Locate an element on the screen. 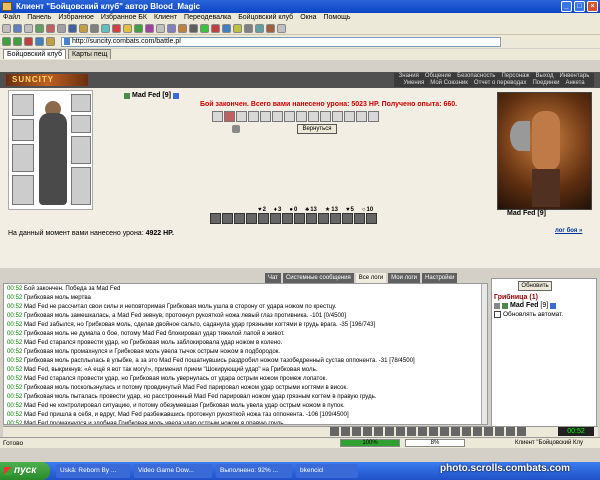 The width and height of the screenshot is (600, 480). nav-profile: Анкета is located at coordinates (574, 83).